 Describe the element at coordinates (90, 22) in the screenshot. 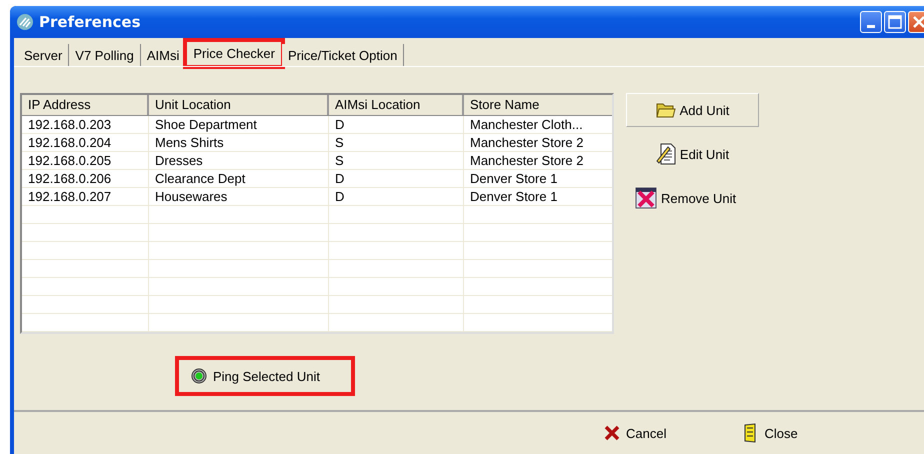

I see `window-title: Preferences` at that location.